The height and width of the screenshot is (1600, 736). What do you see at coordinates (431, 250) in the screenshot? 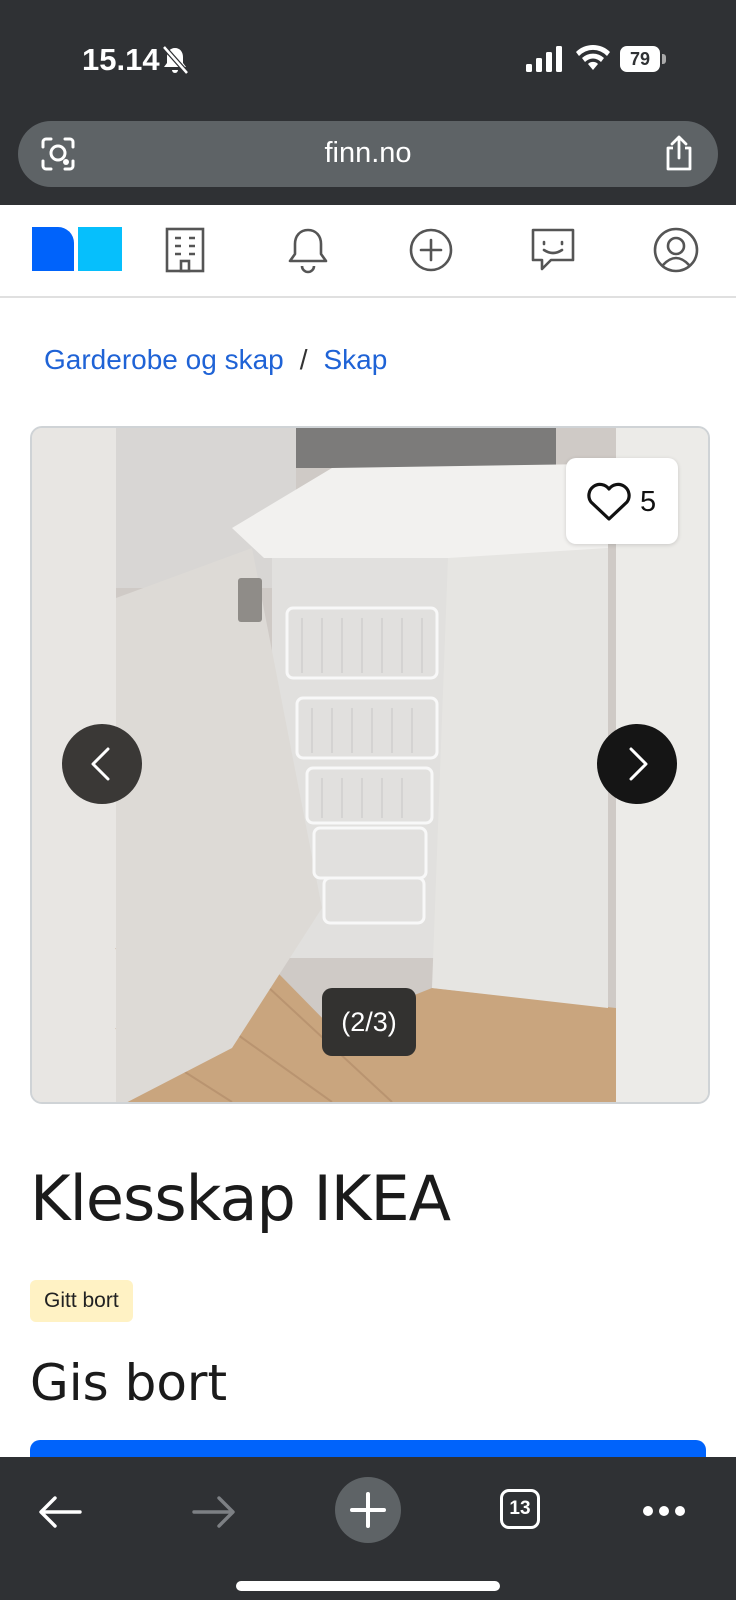
I see `new-ad-plus-icon` at bounding box center [431, 250].